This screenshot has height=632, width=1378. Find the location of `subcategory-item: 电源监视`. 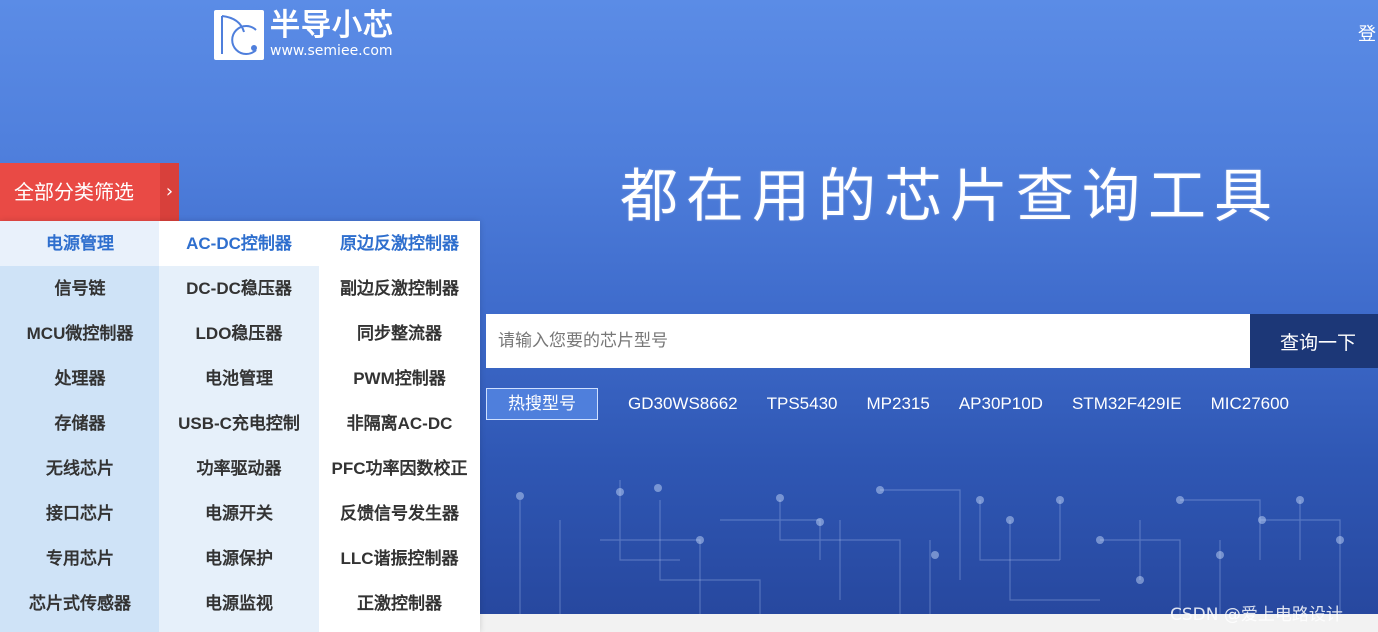

subcategory-item: 电源监视 is located at coordinates (239, 603).